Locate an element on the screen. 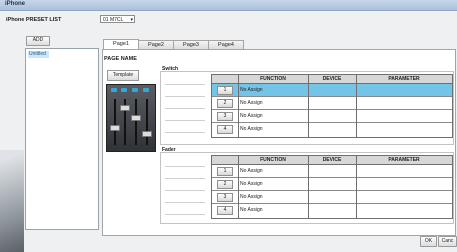  chevron-down-icon: ▾ is located at coordinates (131, 20).